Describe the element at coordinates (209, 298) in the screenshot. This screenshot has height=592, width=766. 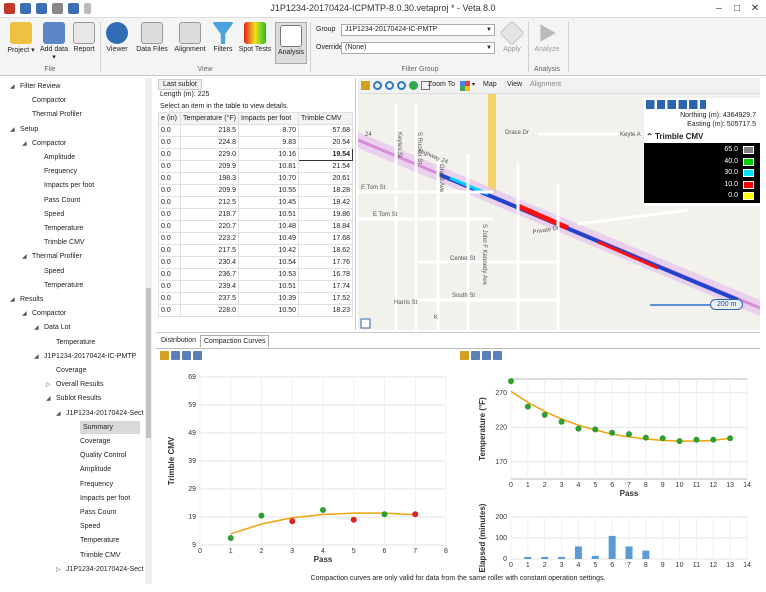
I see `table-cell: 237.5` at that location.